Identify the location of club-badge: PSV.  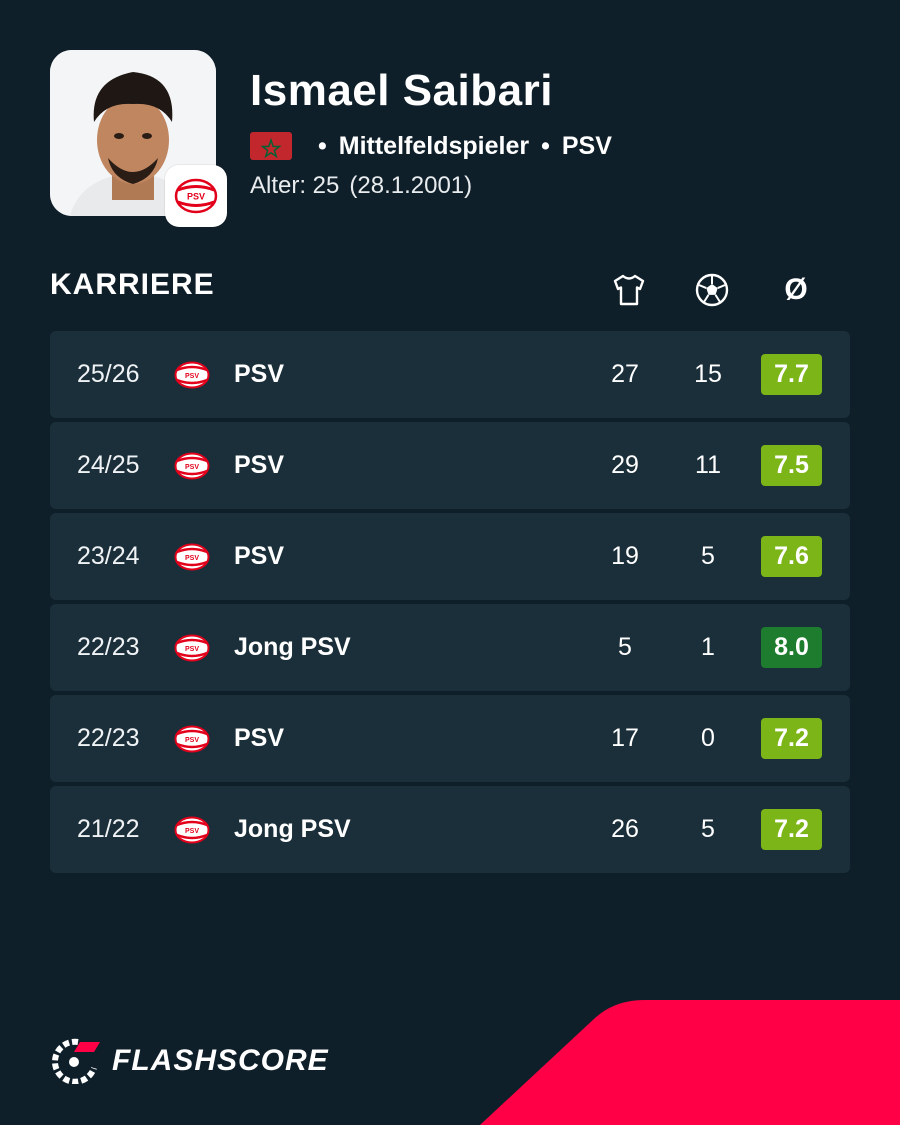
(196, 196).